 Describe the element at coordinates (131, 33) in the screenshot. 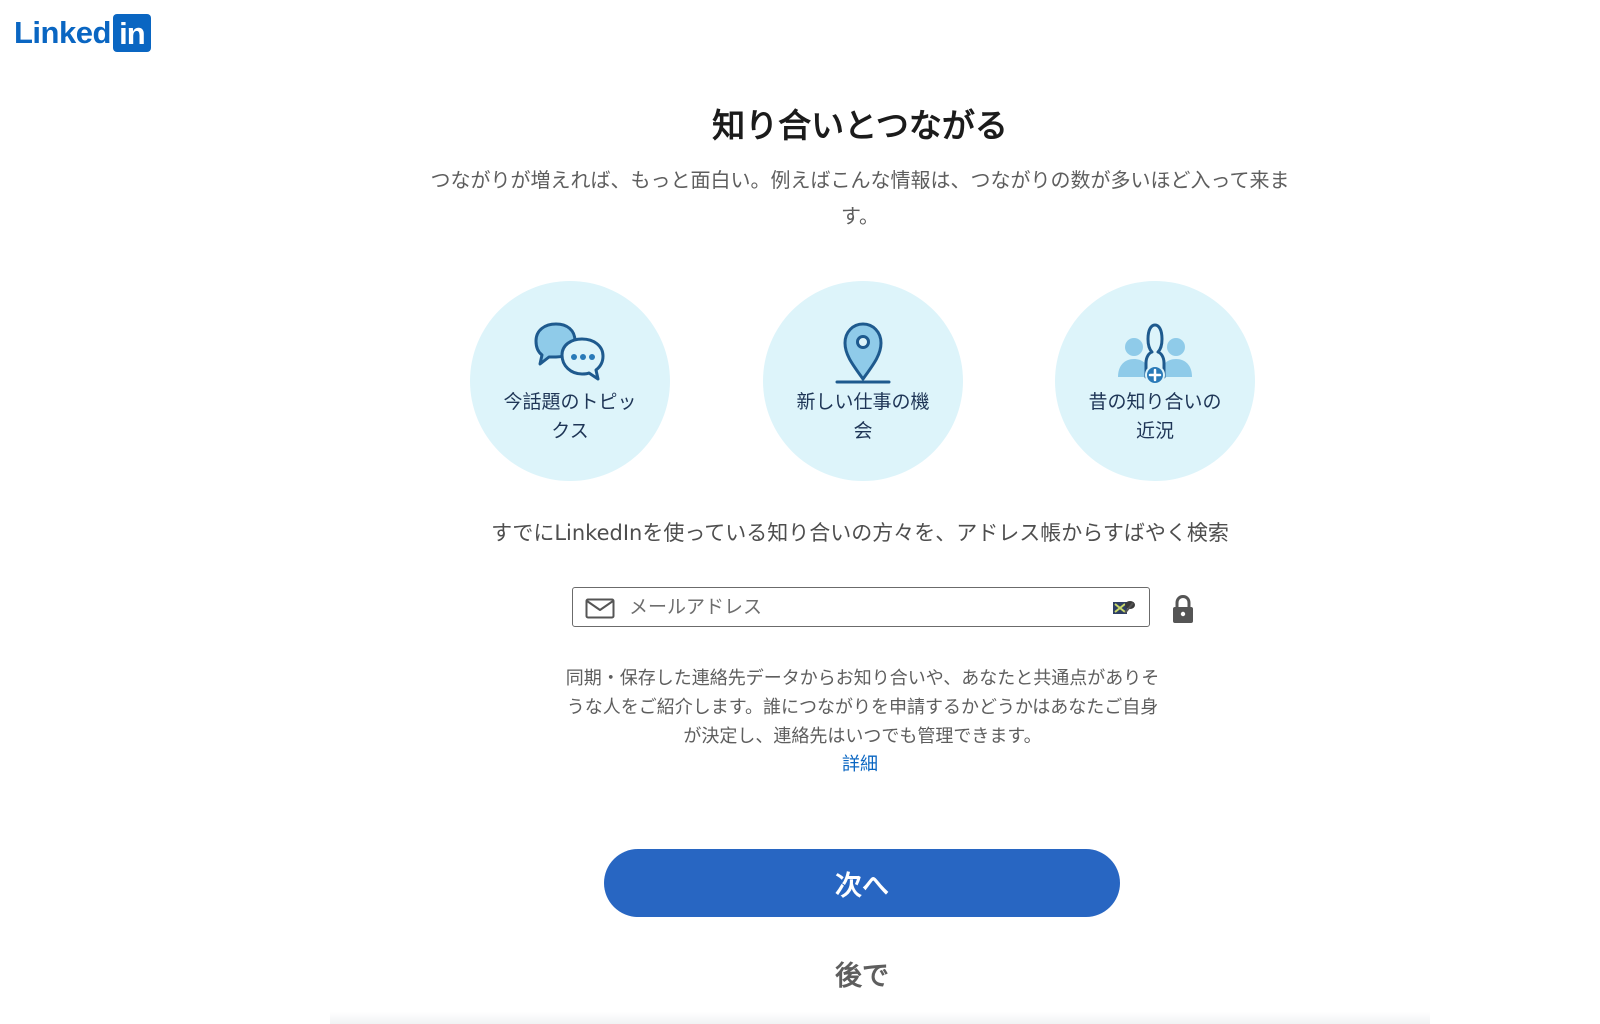

I see `logo-in-box: in` at that location.